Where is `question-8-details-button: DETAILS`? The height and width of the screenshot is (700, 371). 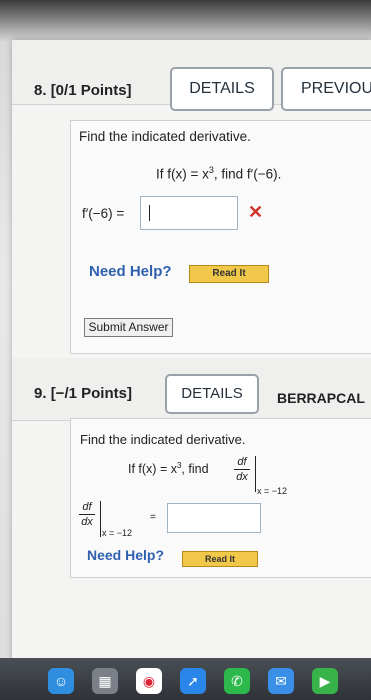
question-8-details-button: DETAILS is located at coordinates (222, 89).